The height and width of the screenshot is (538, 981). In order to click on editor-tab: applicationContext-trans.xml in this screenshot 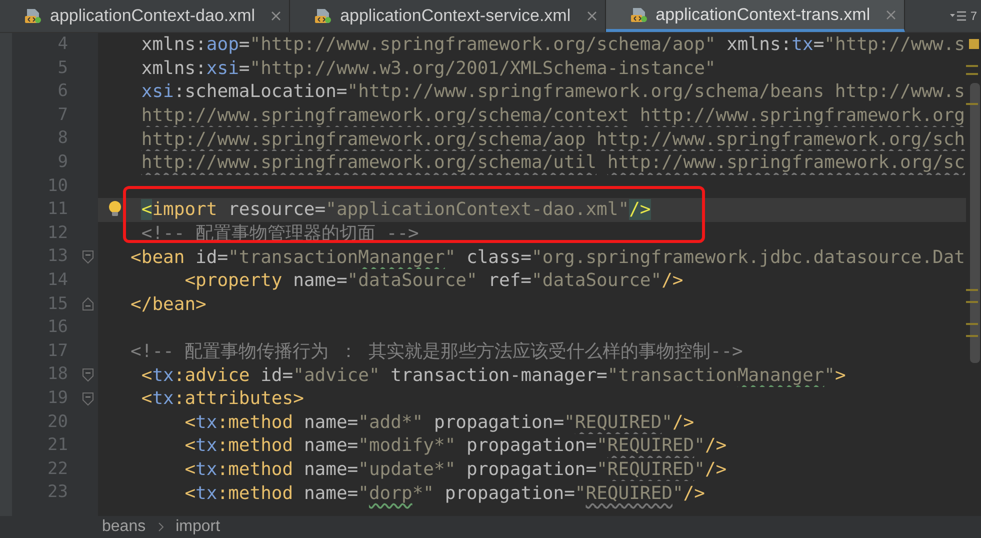, I will do `click(756, 16)`.